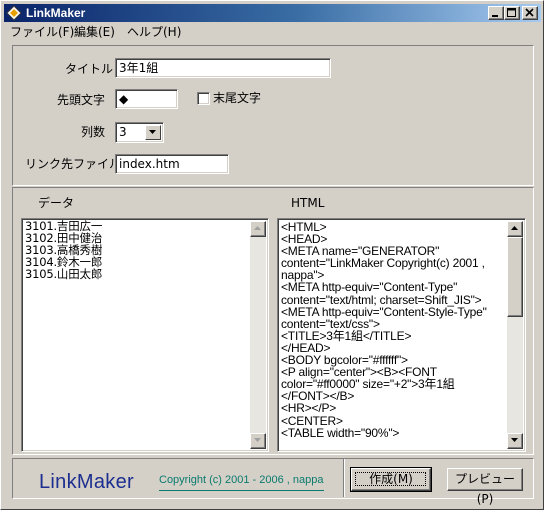 This screenshot has width=544, height=510. I want to click on close-icon, so click(529, 12).